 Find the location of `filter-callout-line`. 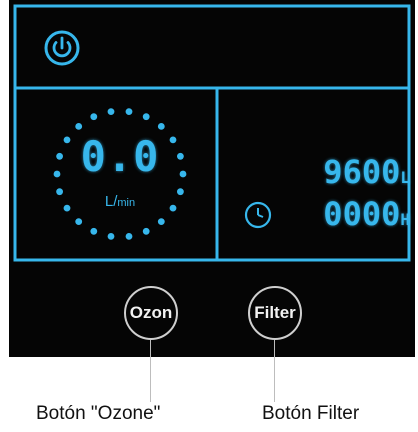

filter-callout-line is located at coordinates (274, 371).